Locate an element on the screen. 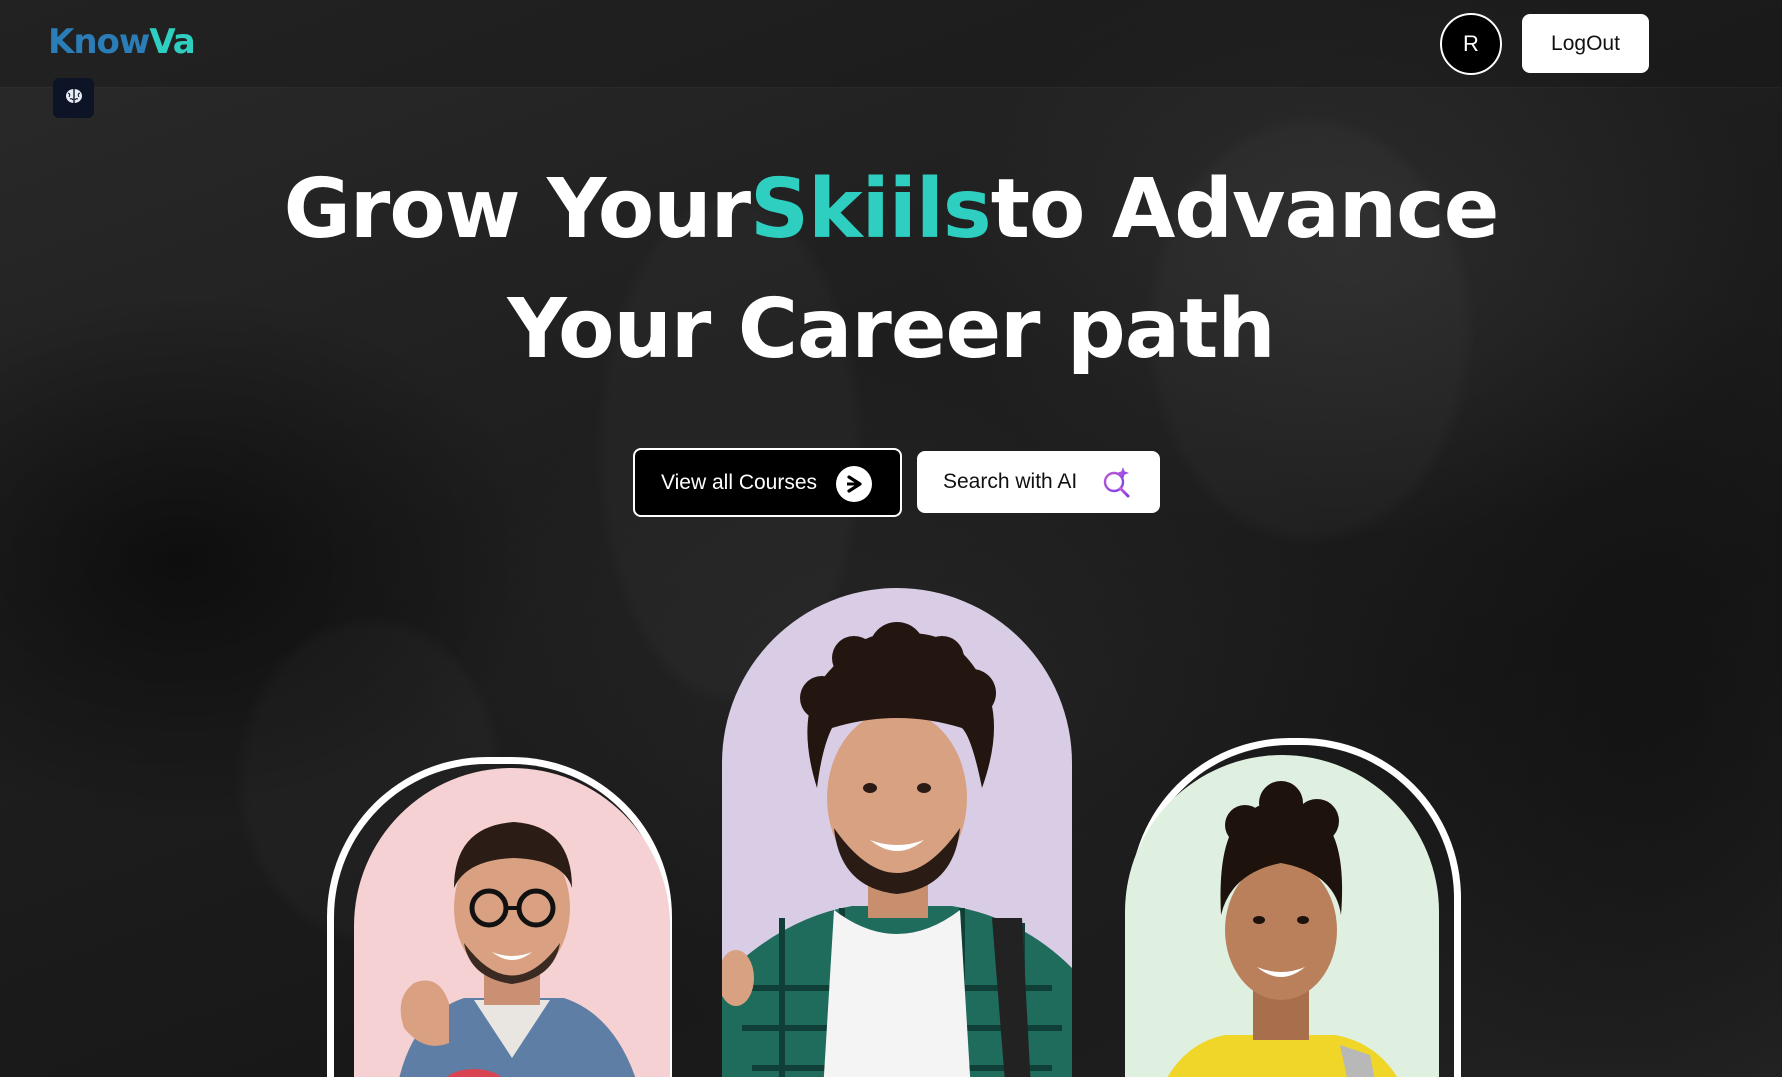 The width and height of the screenshot is (1782, 1077). portrait-card-student-curly-hair is located at coordinates (897, 832).